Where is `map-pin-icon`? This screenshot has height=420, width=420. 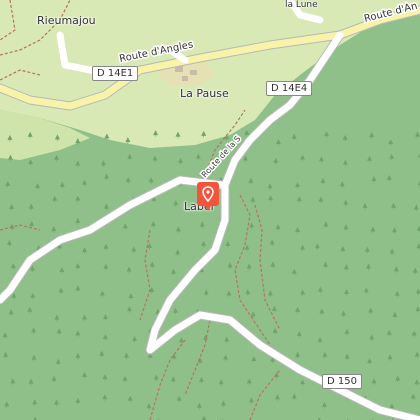
map-pin-icon is located at coordinates (208, 194).